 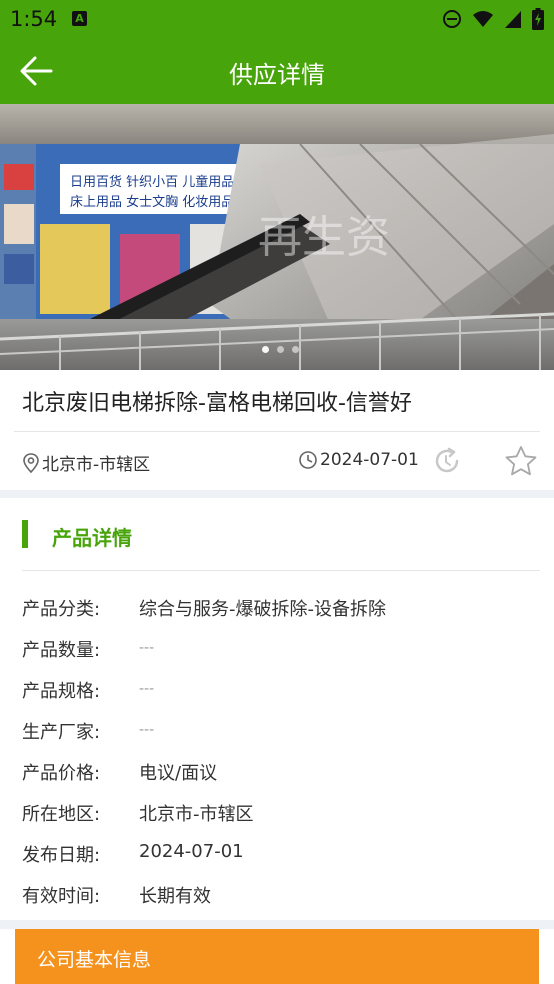 I want to click on detail-row-price: 产品价格: 电议/面议, so click(x=282, y=774).